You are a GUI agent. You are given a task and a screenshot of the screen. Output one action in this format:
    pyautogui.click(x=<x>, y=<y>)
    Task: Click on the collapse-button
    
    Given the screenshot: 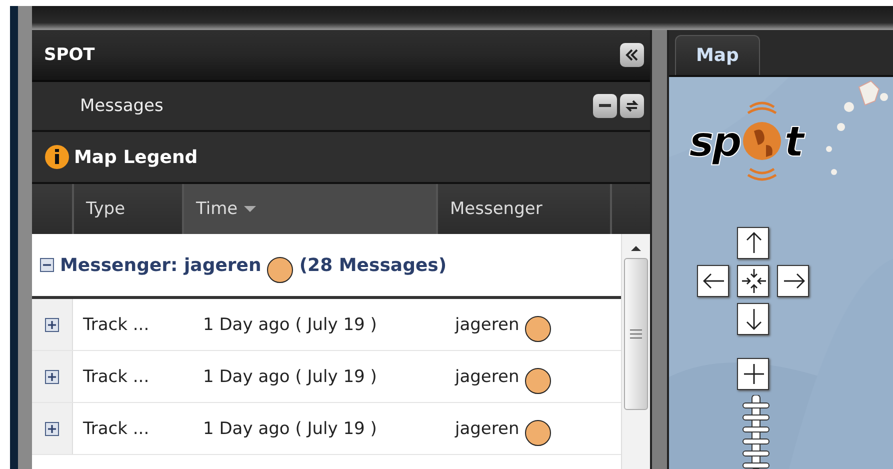 What is the action you would take?
    pyautogui.click(x=632, y=55)
    